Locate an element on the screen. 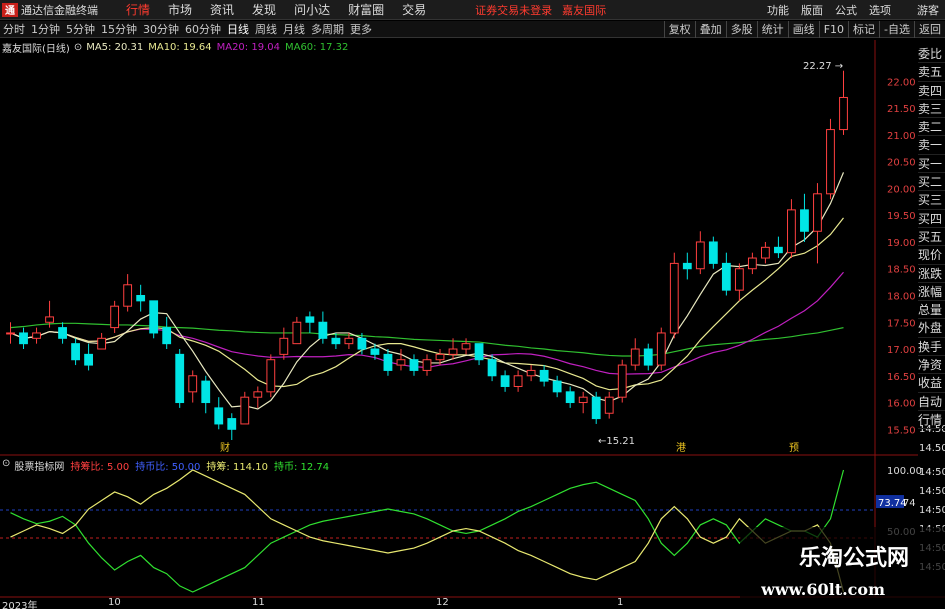 The height and width of the screenshot is (609, 945). ma20-label: MA20: 19.04 is located at coordinates (248, 47).